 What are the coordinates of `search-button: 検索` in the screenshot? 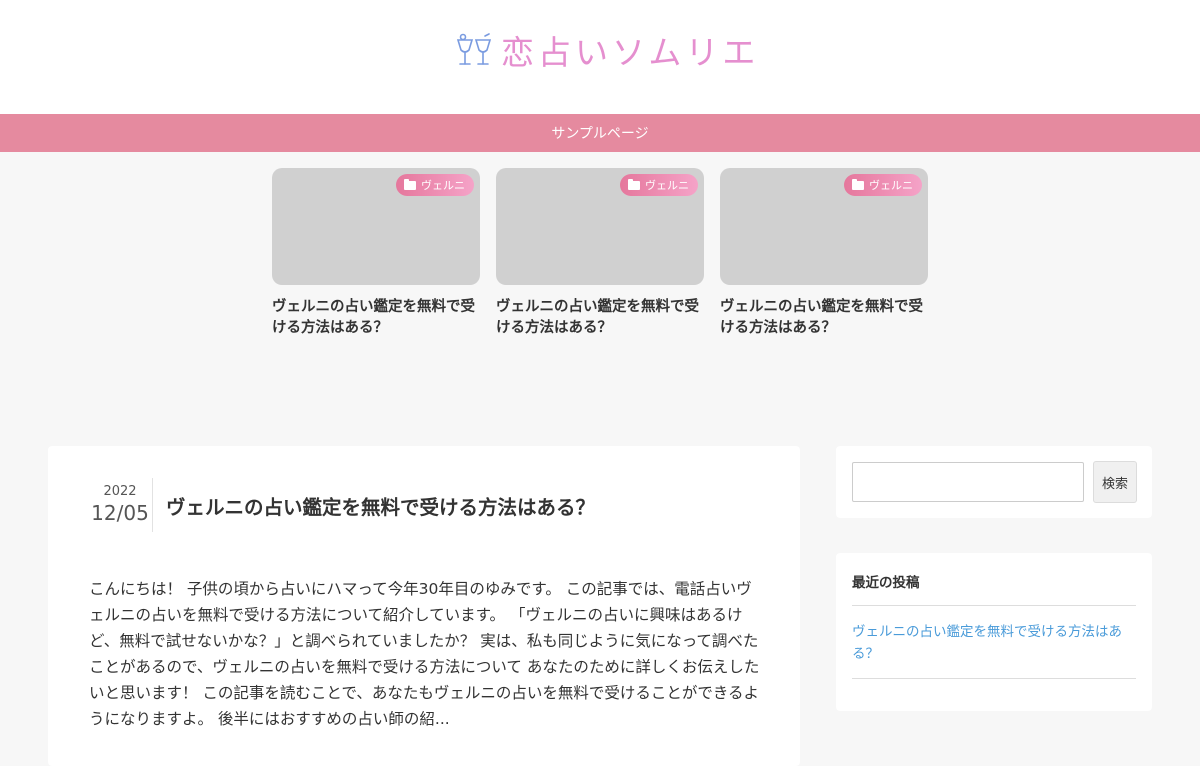 It's located at (1115, 482).